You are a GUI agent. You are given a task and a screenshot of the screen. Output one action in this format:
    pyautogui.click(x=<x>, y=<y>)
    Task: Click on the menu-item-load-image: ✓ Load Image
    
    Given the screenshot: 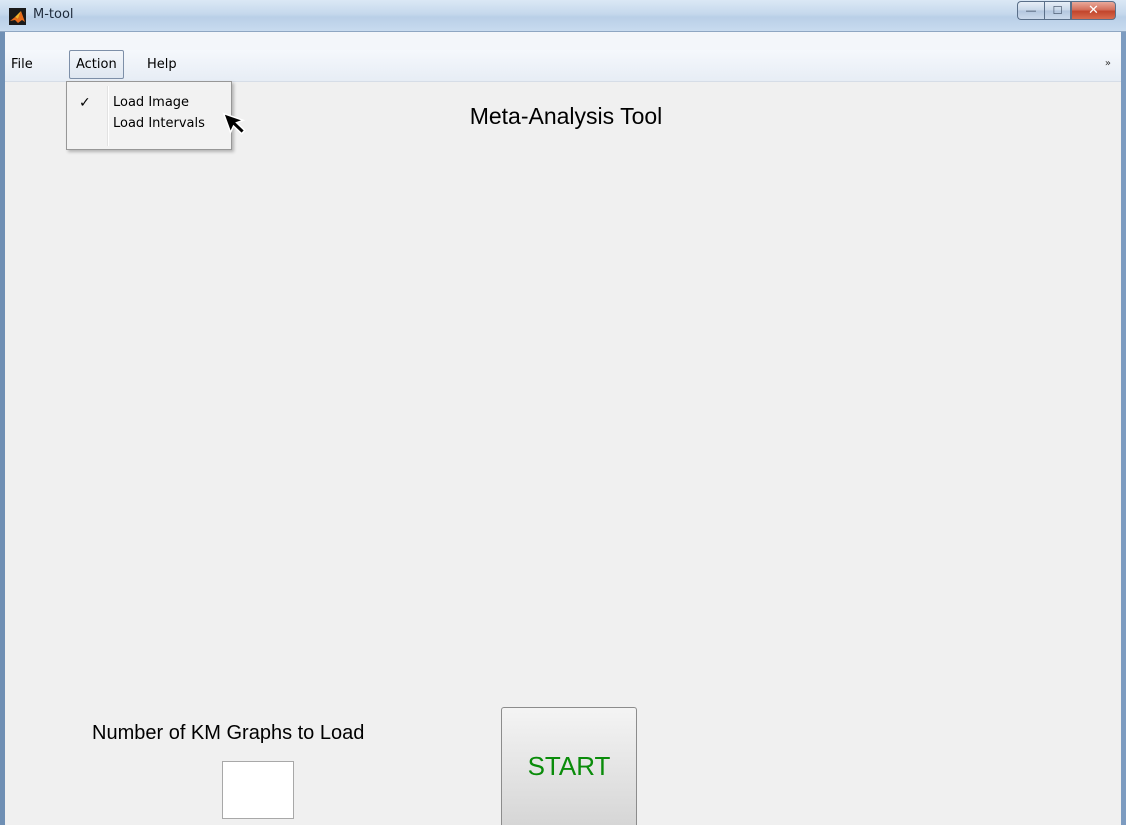 What is the action you would take?
    pyautogui.click(x=149, y=103)
    